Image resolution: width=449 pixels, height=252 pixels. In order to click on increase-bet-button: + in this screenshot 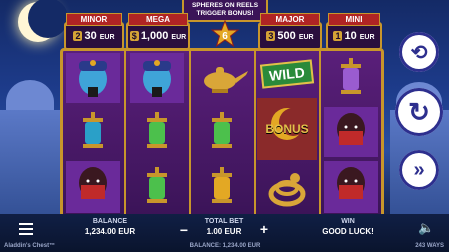, I will do `click(264, 229)`.